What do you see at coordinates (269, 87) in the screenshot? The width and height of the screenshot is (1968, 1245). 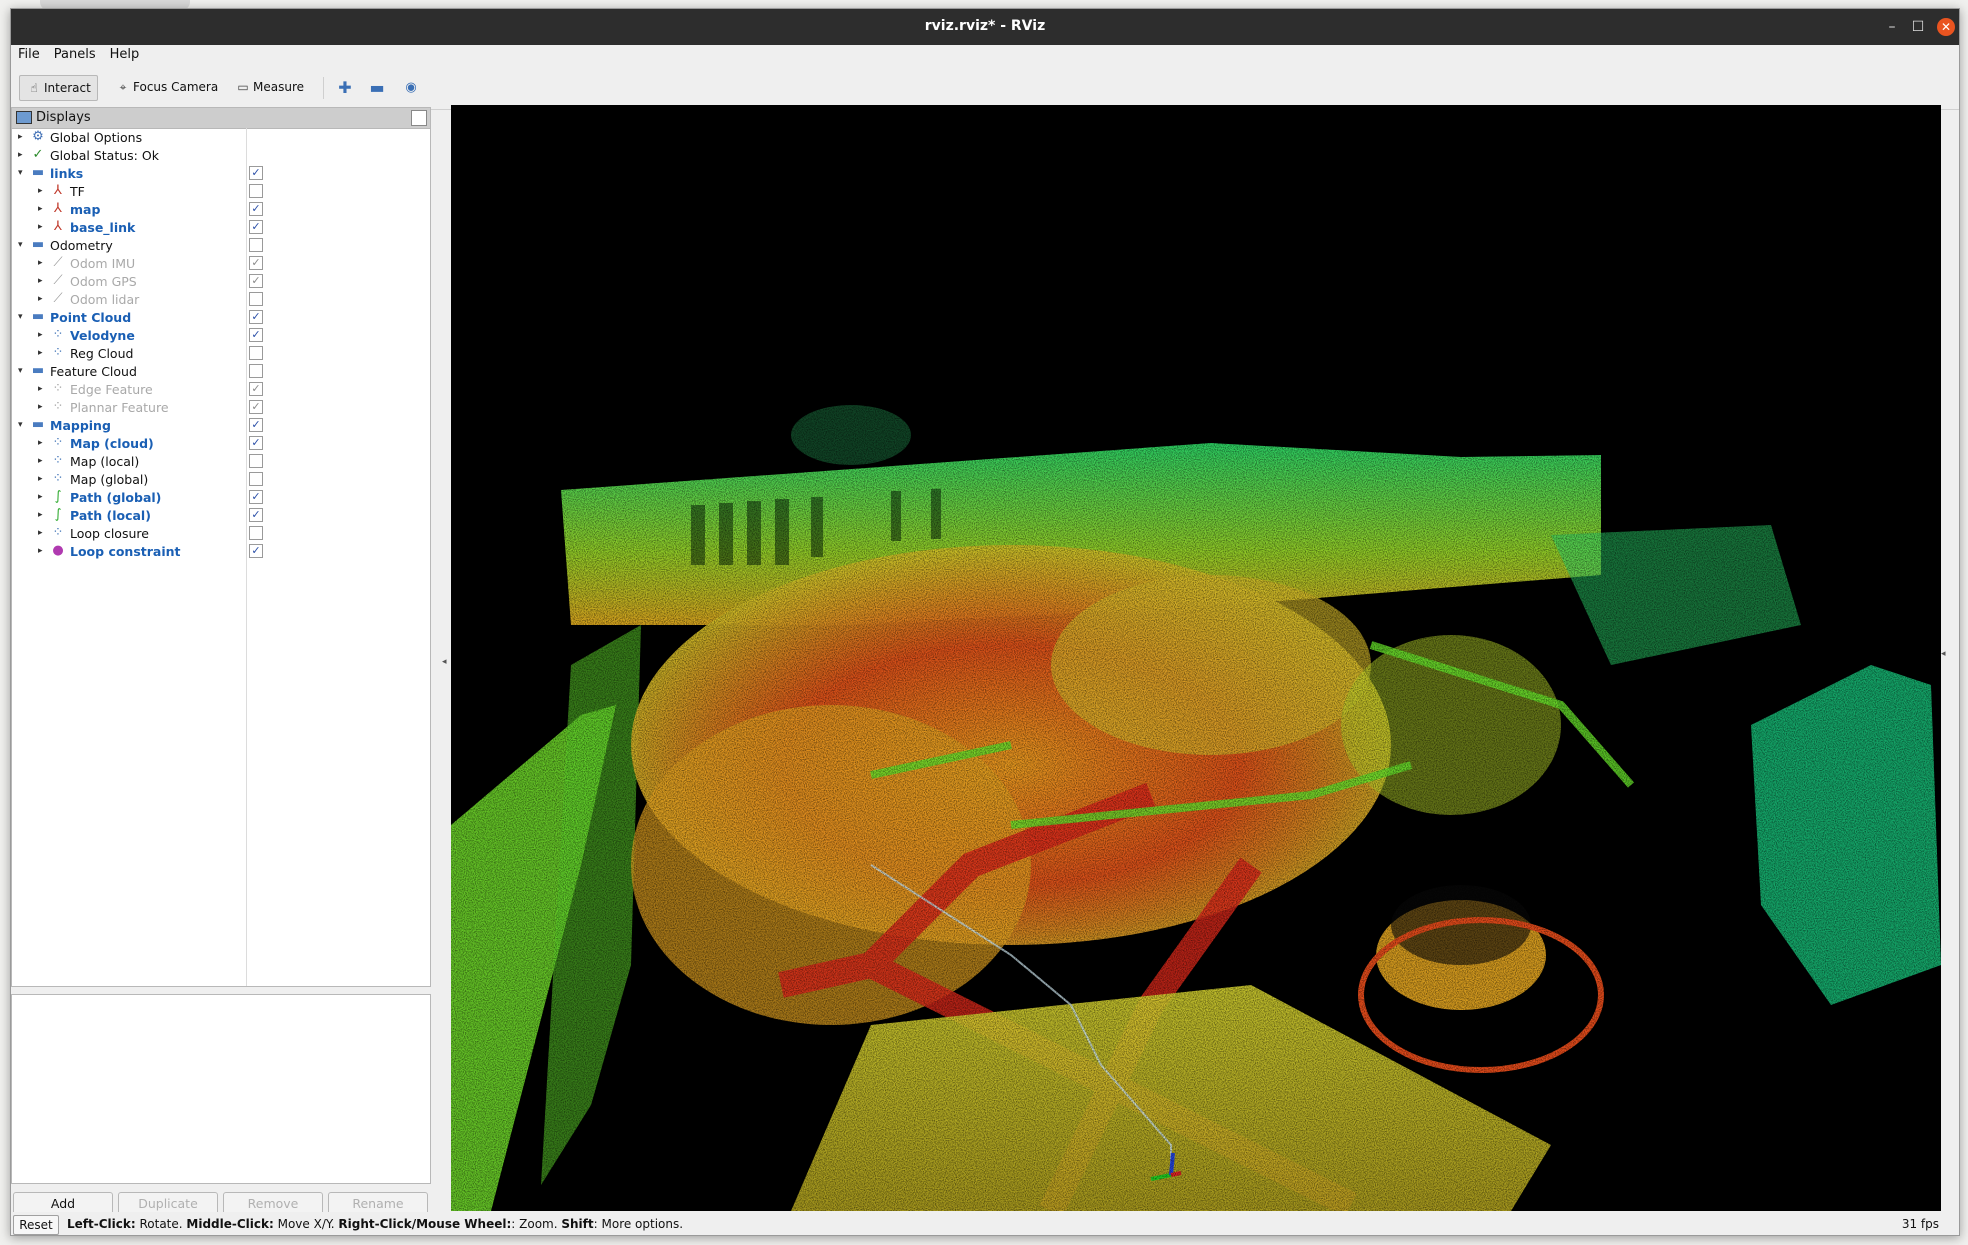 I see `measure-tool-button: ▭ Measure` at bounding box center [269, 87].